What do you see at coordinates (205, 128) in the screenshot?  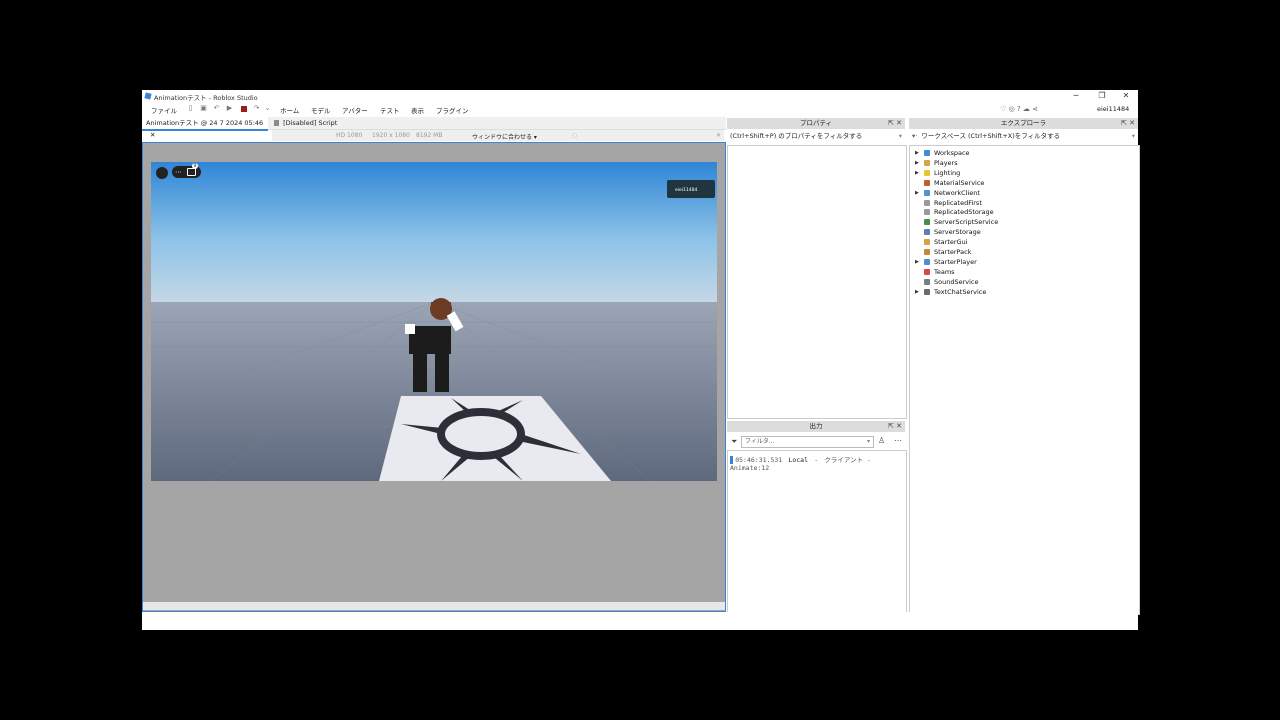 I see `tab-place: Animationテスト @ 24 7 2024 05:46 ✕` at bounding box center [205, 128].